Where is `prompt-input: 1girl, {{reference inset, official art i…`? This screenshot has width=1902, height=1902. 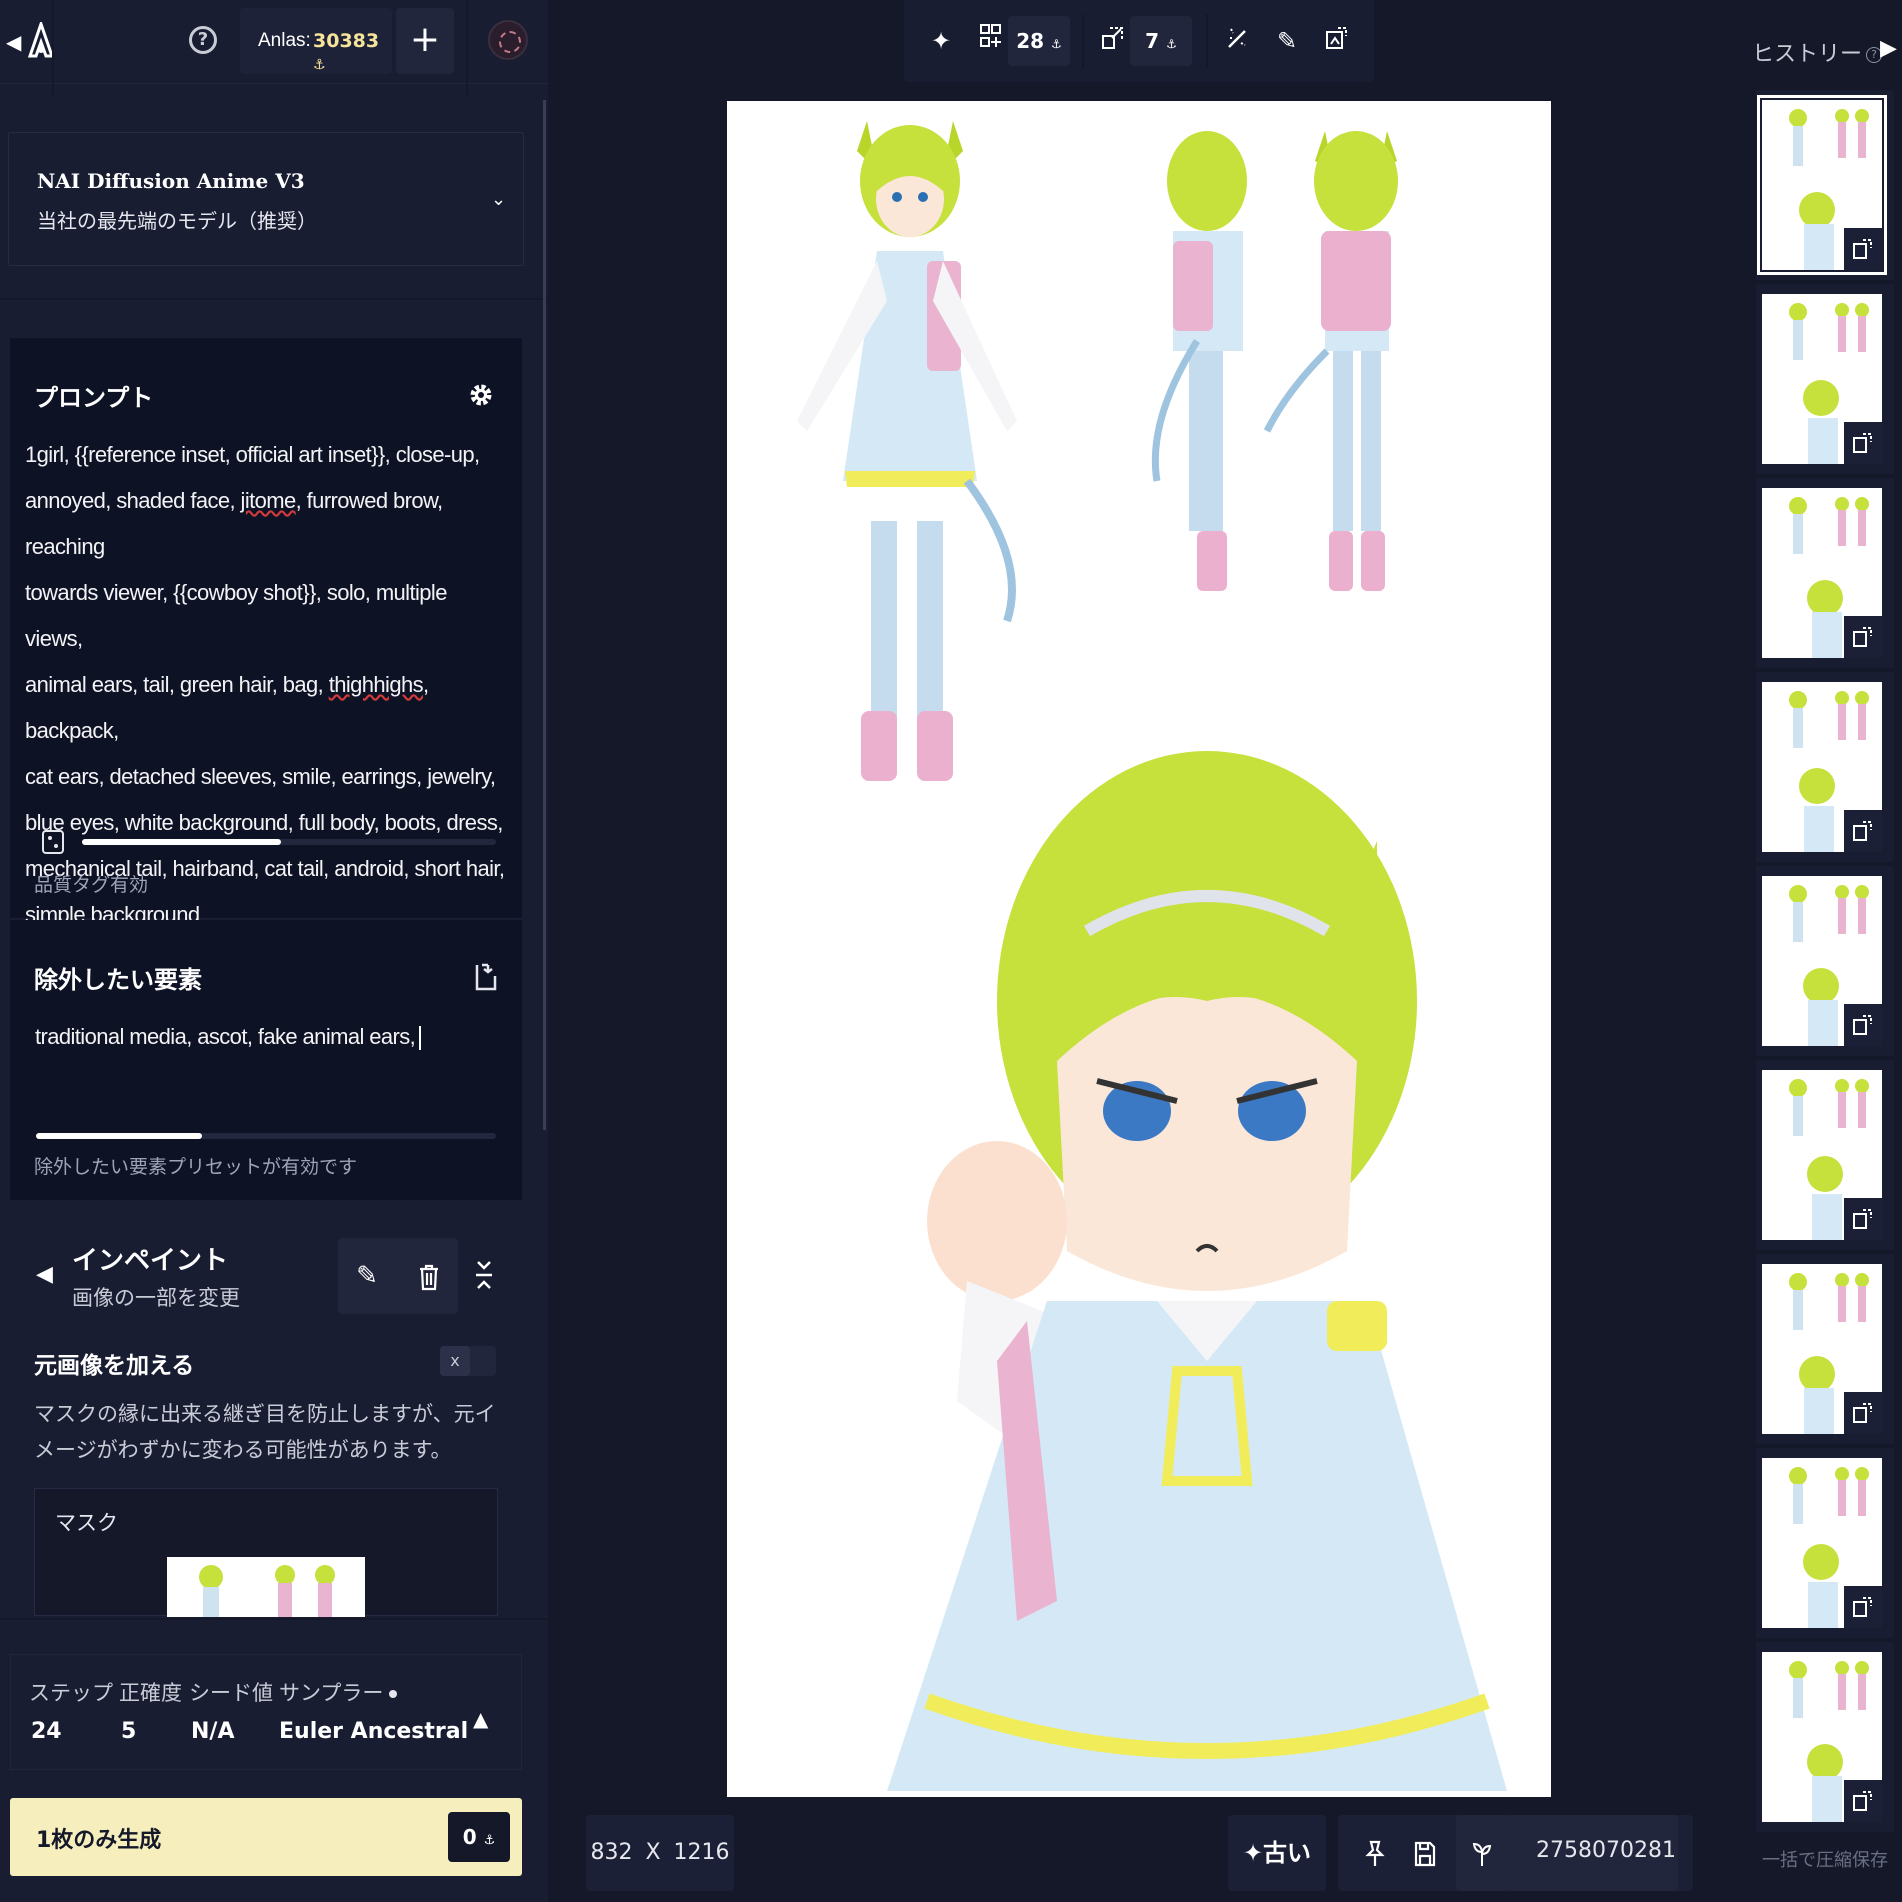 prompt-input: 1girl, {{reference inset, official art i… is located at coordinates (265, 685).